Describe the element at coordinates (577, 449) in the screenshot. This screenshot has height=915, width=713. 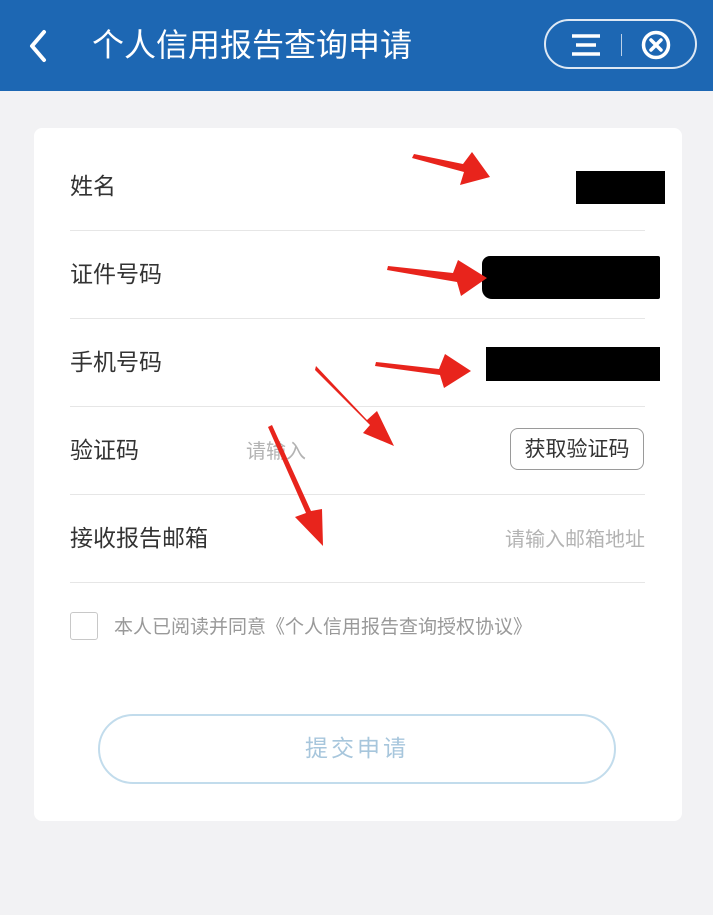
I see `get-verification-code-button: 获取验证码` at that location.